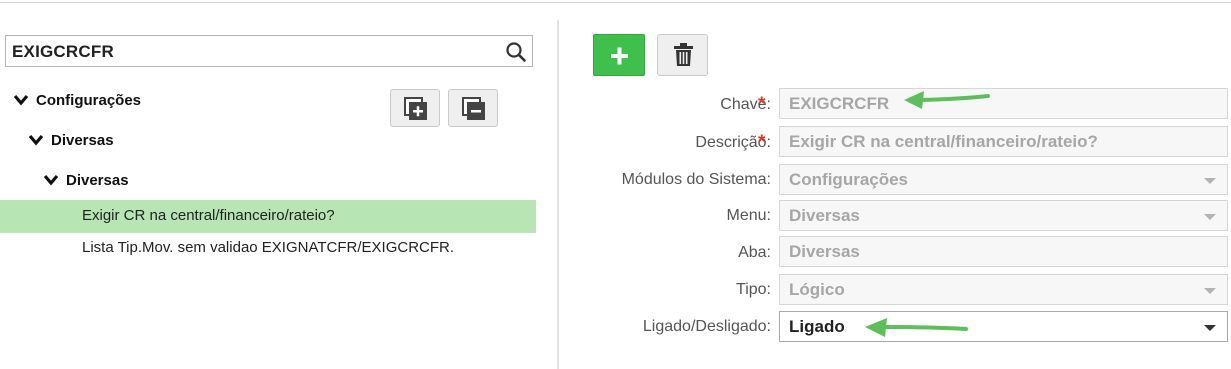 The image size is (1231, 369). I want to click on modulos-select: Configurações, so click(1003, 179).